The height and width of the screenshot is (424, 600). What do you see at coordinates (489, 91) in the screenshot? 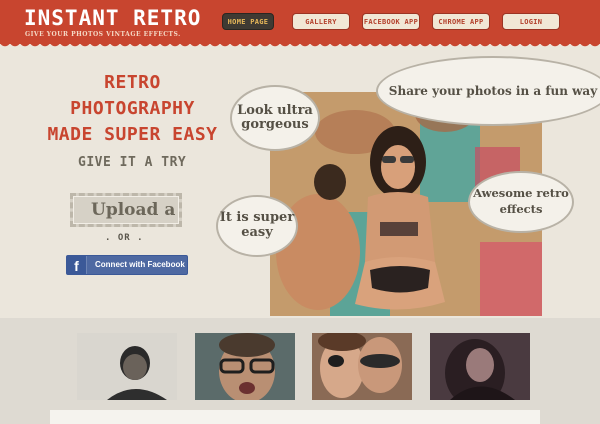
I see `cloud-share: Share your photos in a fun way` at bounding box center [489, 91].